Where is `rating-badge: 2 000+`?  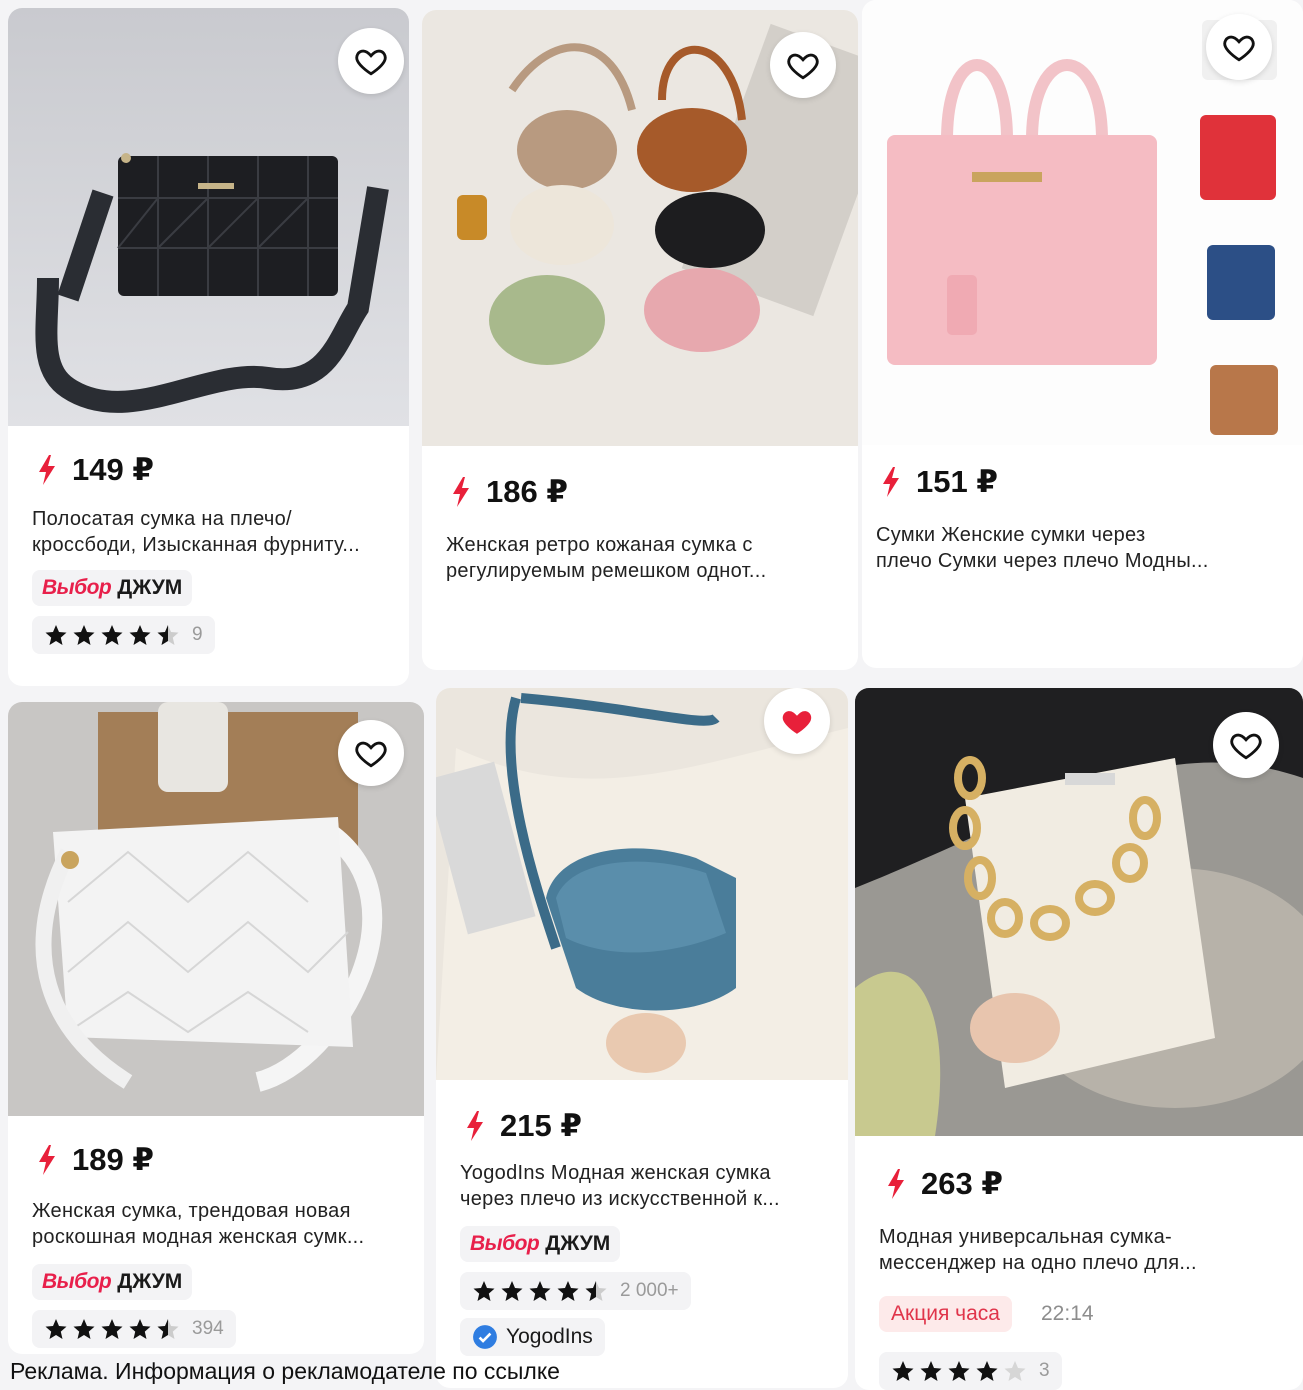
rating-badge: 2 000+ is located at coordinates (575, 1291).